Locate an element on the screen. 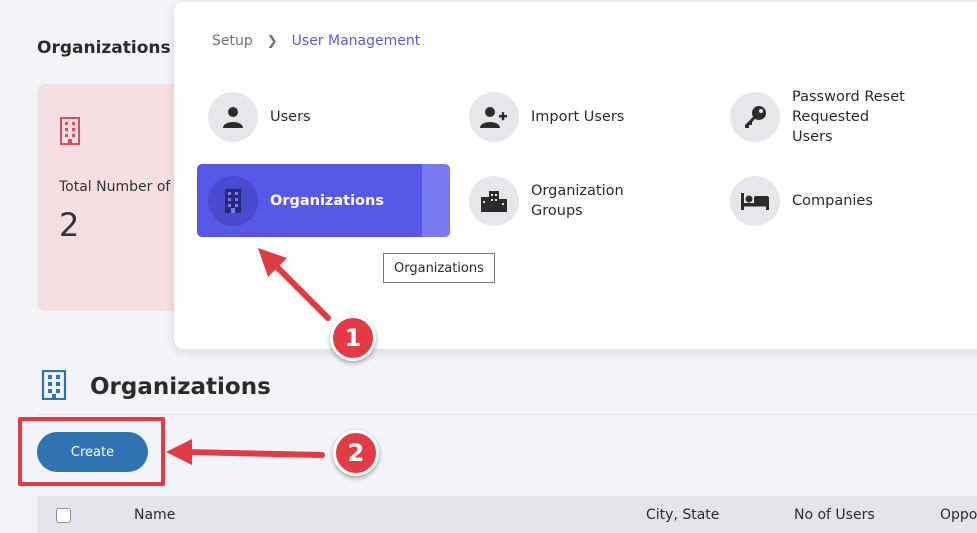 This screenshot has height=533, width=977. summary-card-label: Total Number of is located at coordinates (115, 187).